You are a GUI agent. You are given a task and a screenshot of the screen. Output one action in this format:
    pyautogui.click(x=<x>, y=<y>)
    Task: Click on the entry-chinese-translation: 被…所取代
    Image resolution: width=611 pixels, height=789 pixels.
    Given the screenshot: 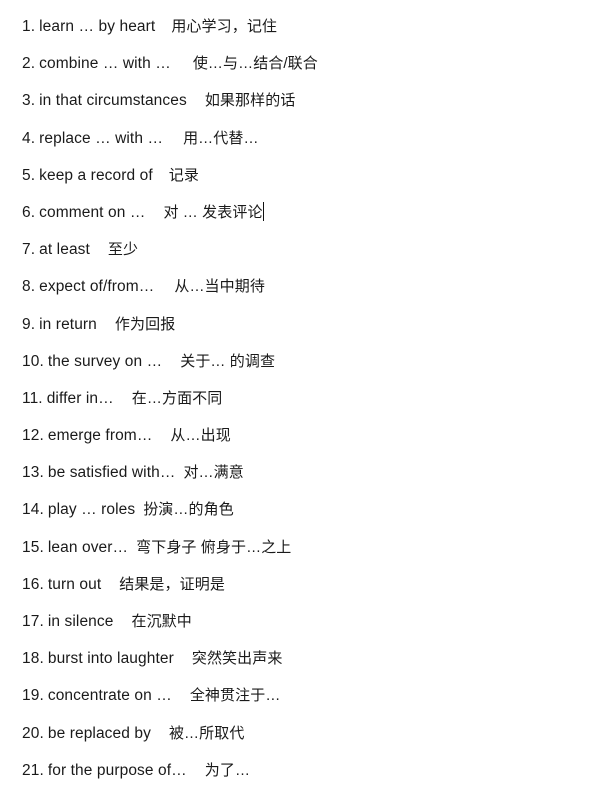 What is the action you would take?
    pyautogui.click(x=206, y=733)
    